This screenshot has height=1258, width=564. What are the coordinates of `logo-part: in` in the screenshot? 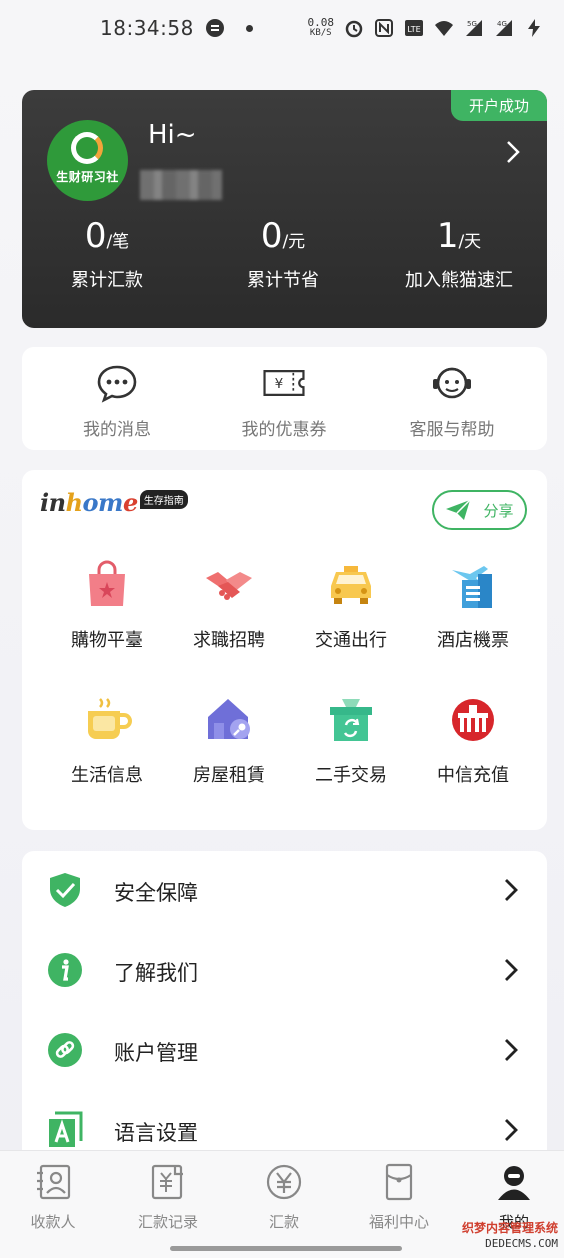 It's located at (53, 502).